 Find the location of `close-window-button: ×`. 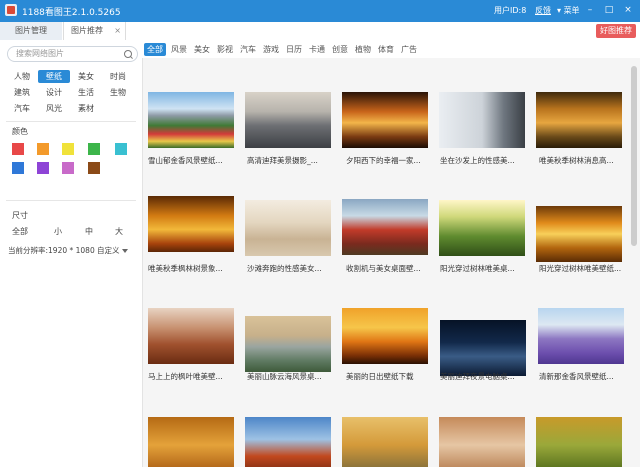

close-window-button: × is located at coordinates (628, 10).